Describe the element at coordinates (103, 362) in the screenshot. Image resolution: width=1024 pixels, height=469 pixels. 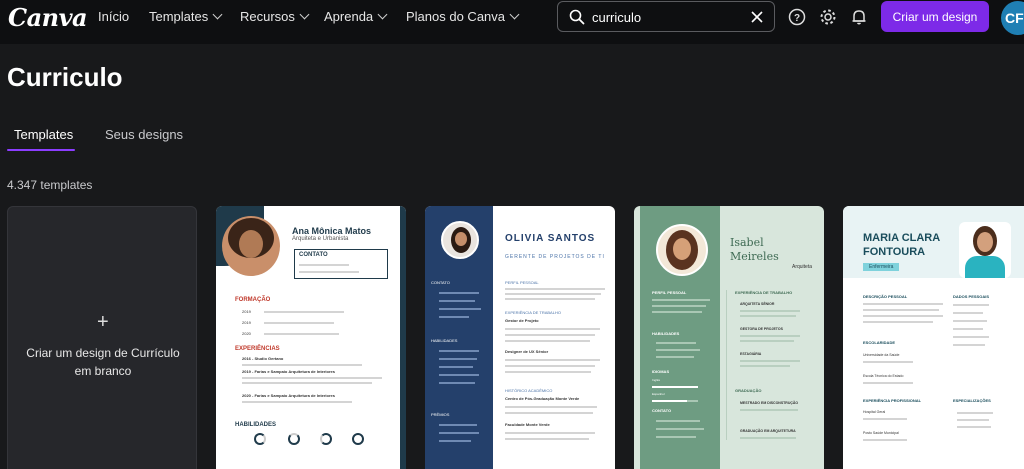
I see `blank-design-label: Criar um design de Currículo em branco` at that location.